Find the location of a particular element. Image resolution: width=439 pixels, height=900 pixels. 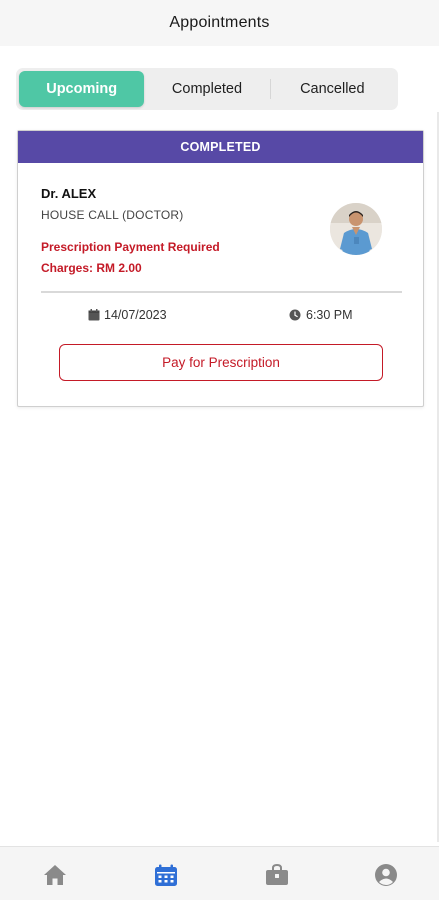

tab-upcoming: Upcoming is located at coordinates (82, 89).